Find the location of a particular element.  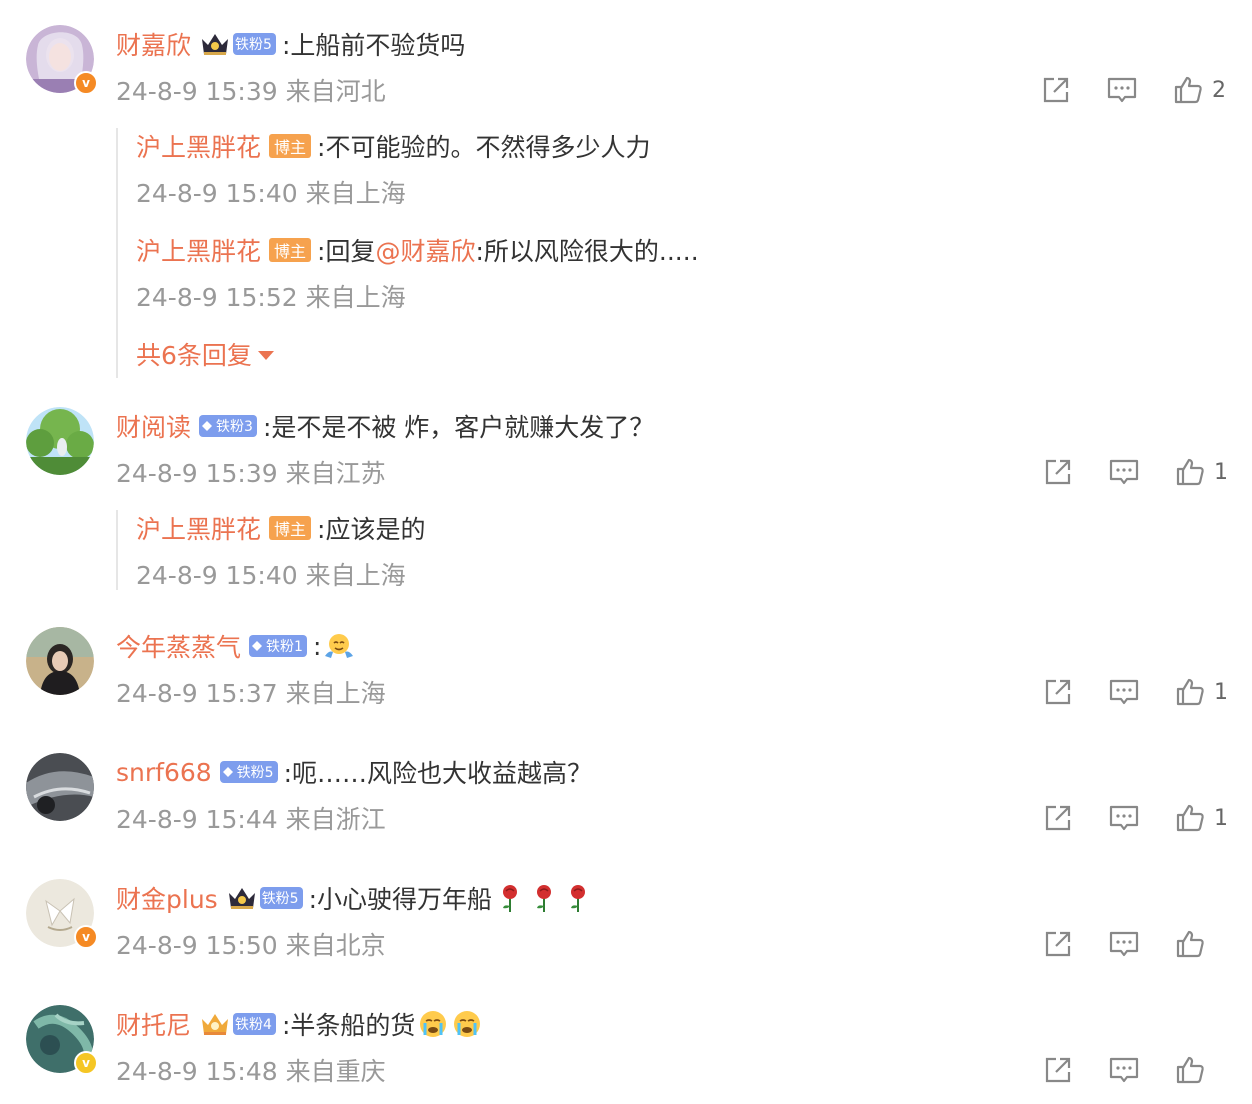

fan-badge: 铁粉3 is located at coordinates (228, 426).